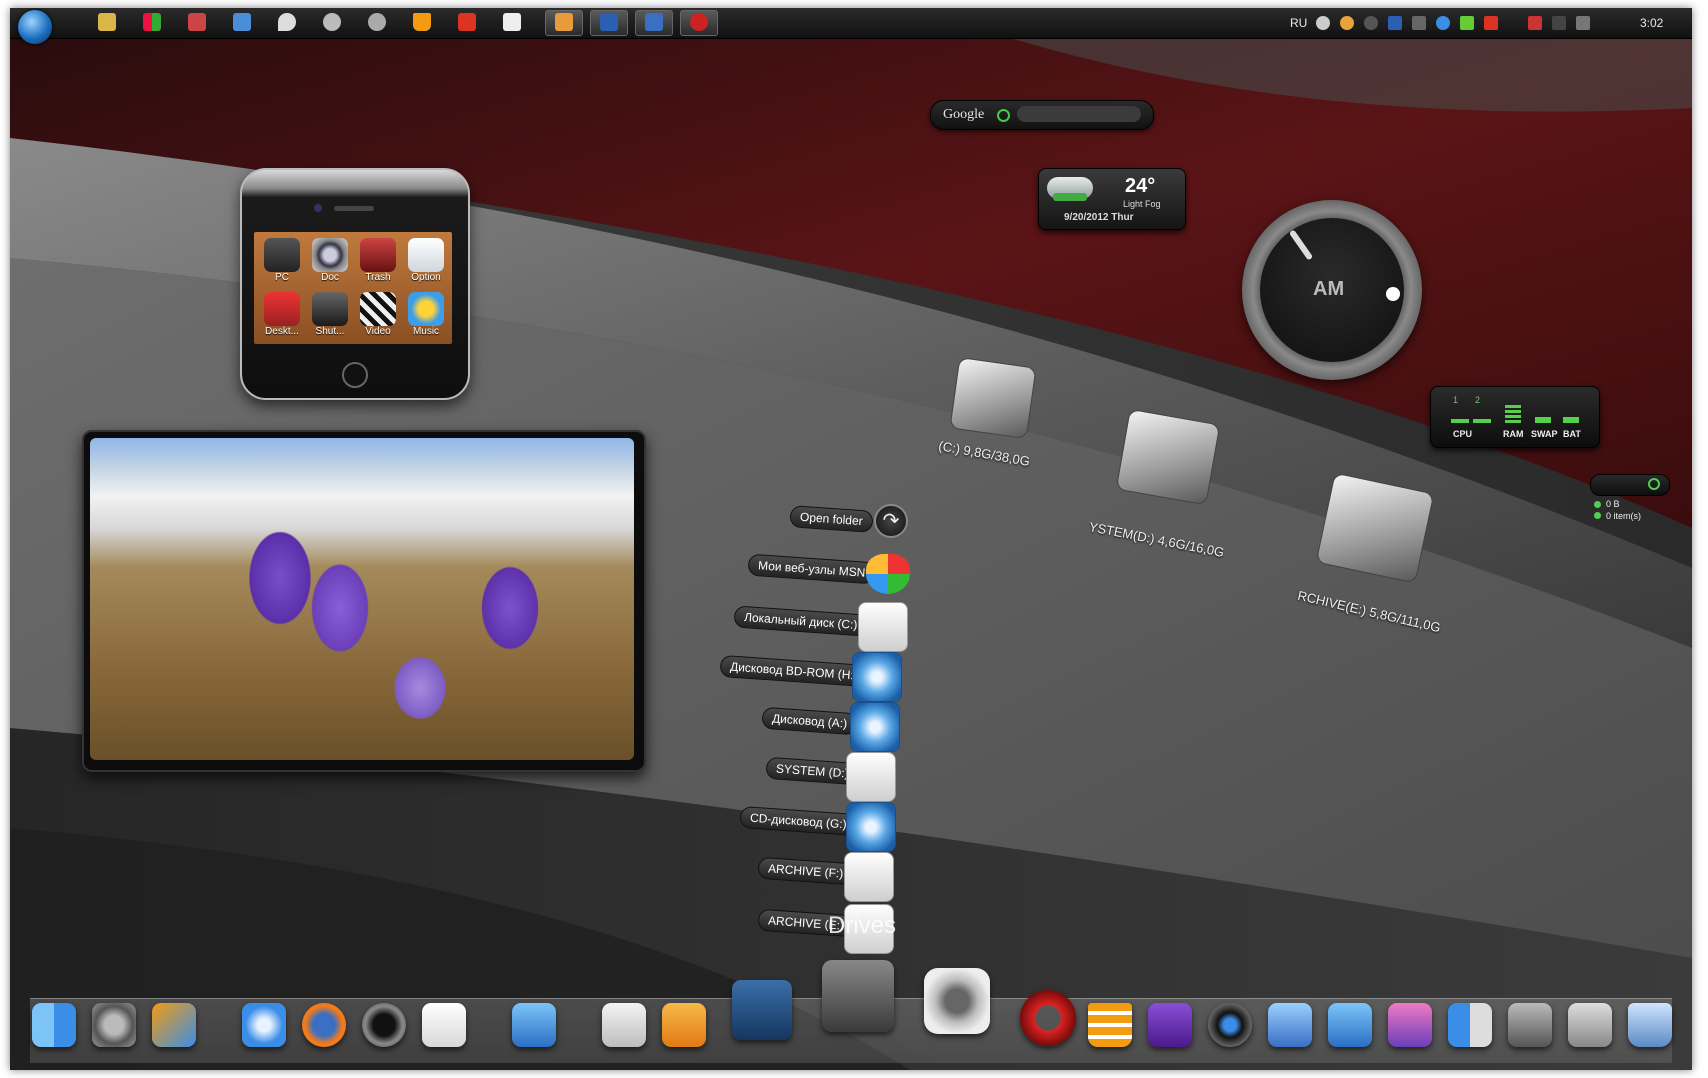 The image size is (1708, 1078). I want to click on recycle-bin-widget: 0 B 0 item(s), so click(1629, 504).